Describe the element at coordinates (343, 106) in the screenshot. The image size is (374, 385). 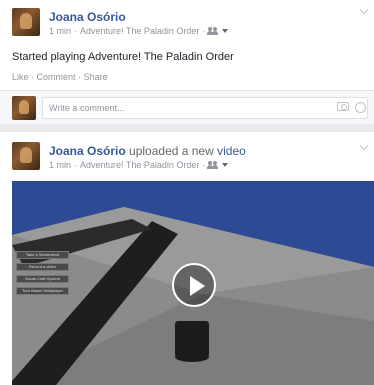
I see `camera-icon` at that location.